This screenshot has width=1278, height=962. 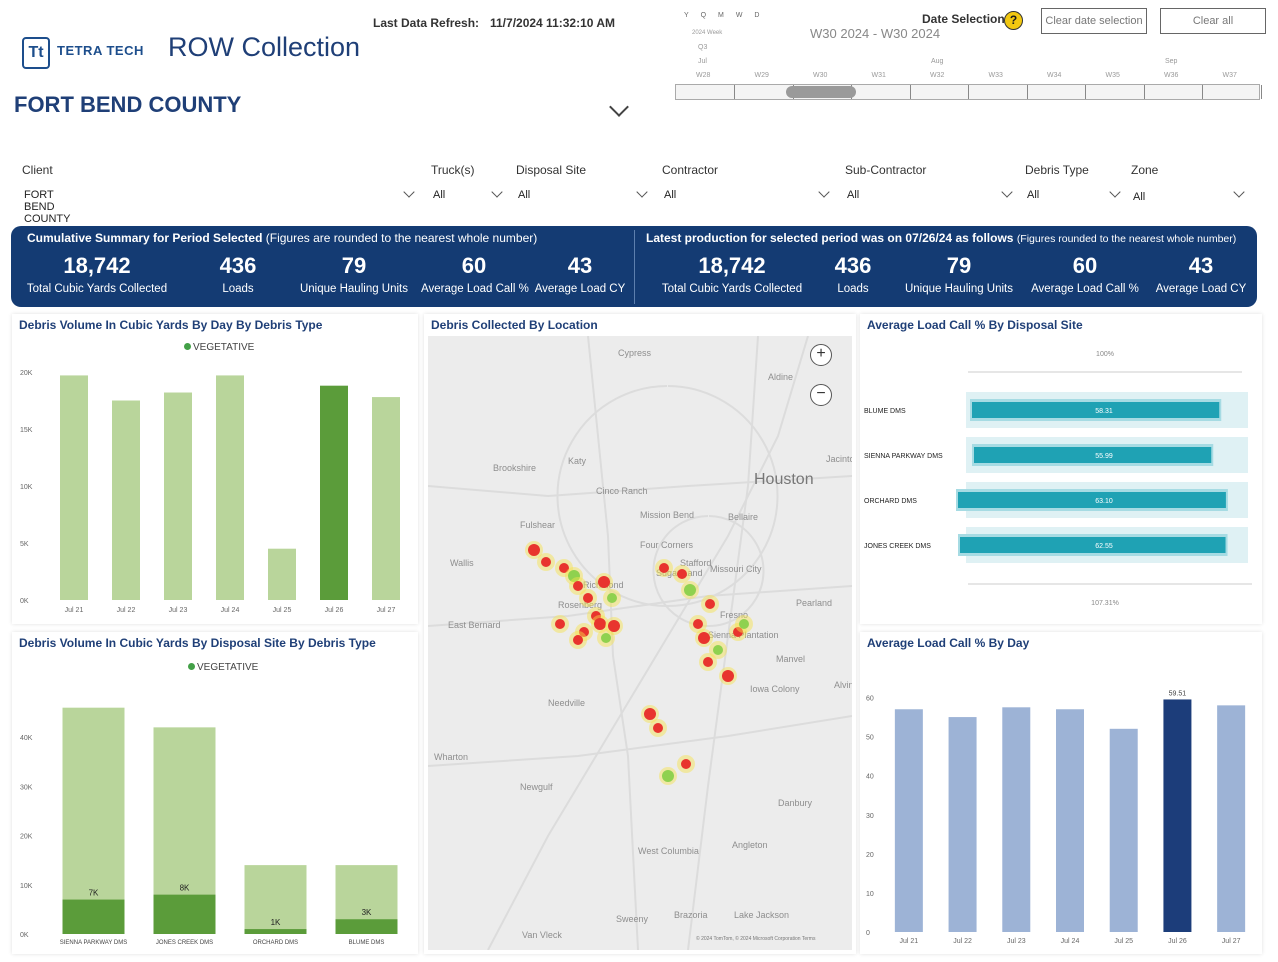 What do you see at coordinates (439, 195) in the screenshot?
I see `filter-trucks-value: All` at bounding box center [439, 195].